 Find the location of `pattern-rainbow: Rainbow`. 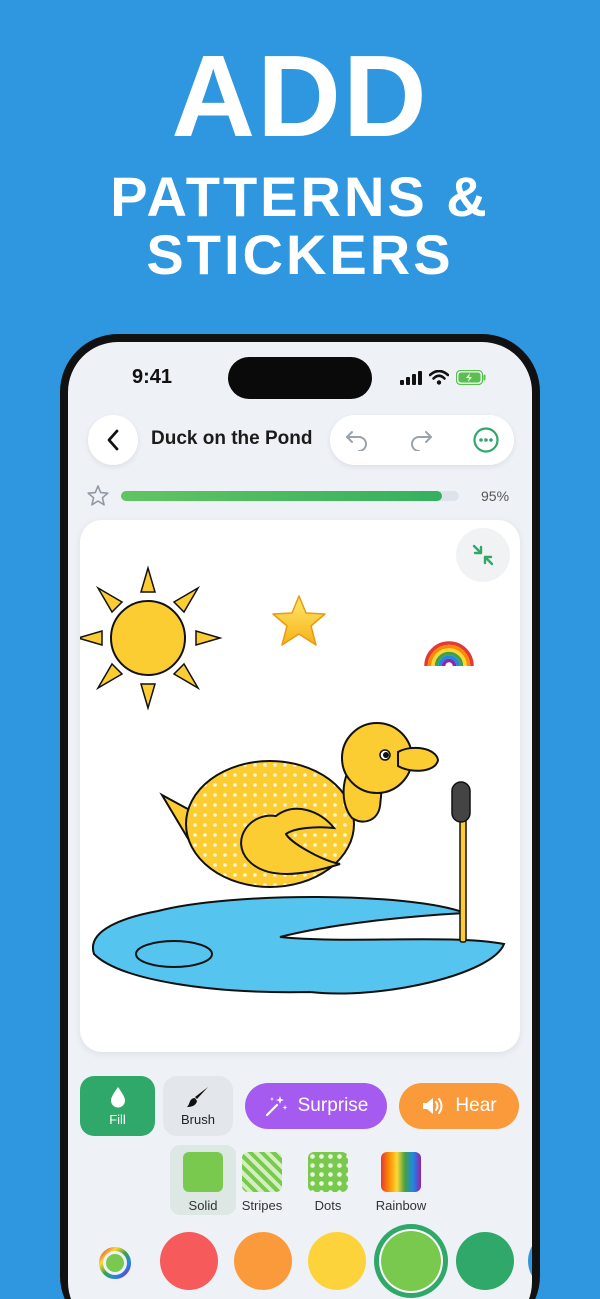

pattern-rainbow: Rainbow is located at coordinates (401, 1180).